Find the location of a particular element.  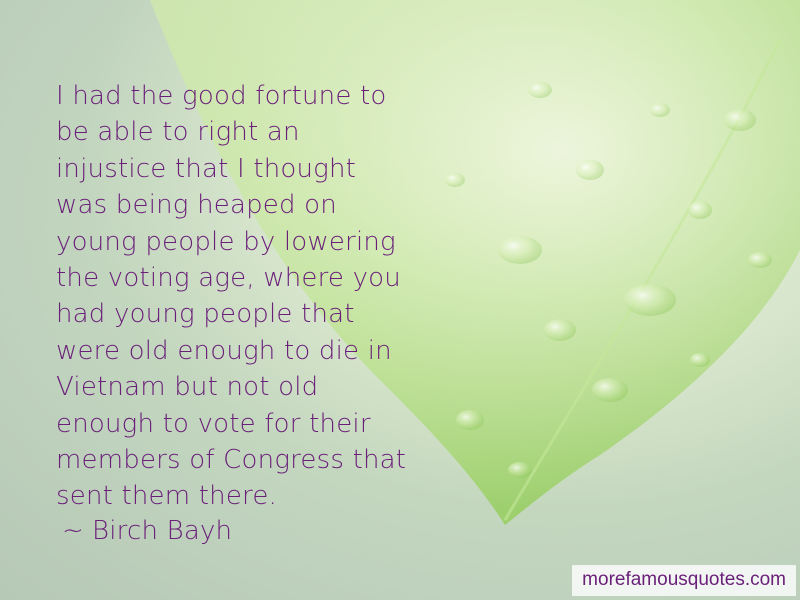

quote-line: injustice that I thought is located at coordinates (206, 168).